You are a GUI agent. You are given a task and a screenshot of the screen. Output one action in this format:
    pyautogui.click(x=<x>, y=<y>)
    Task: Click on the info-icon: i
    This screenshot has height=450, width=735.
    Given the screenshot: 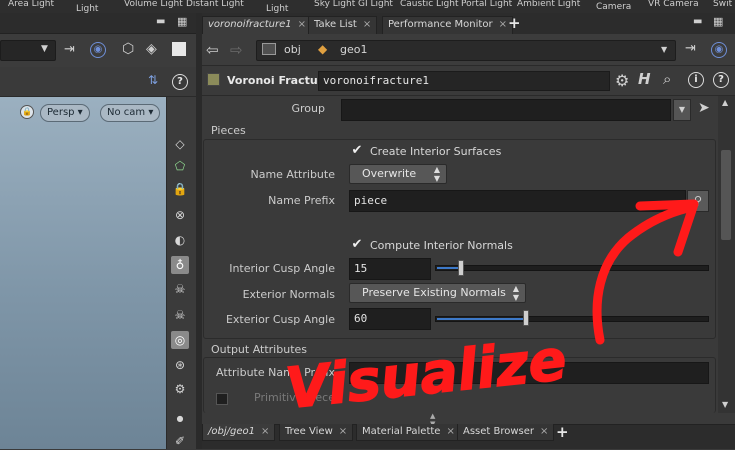 What is the action you would take?
    pyautogui.click(x=696, y=80)
    